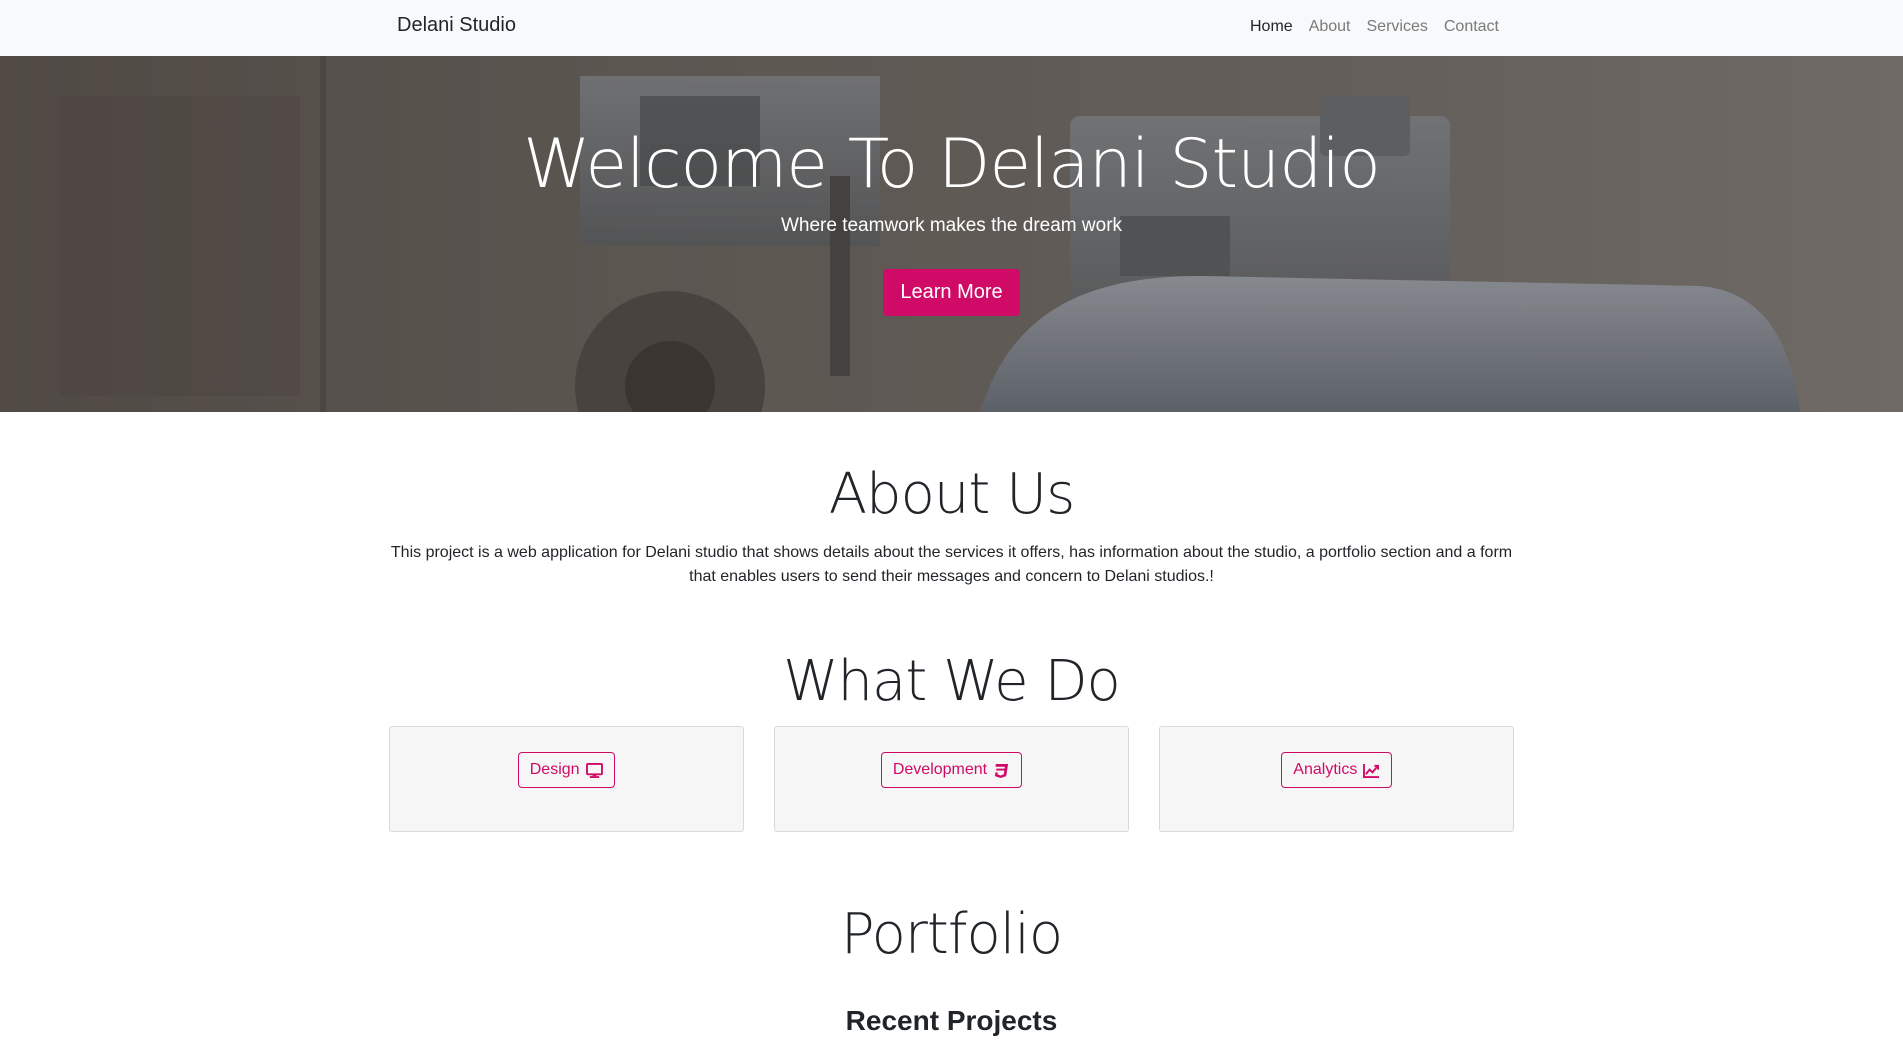  Describe the element at coordinates (1371, 770) in the screenshot. I see `chart-line-icon` at that location.